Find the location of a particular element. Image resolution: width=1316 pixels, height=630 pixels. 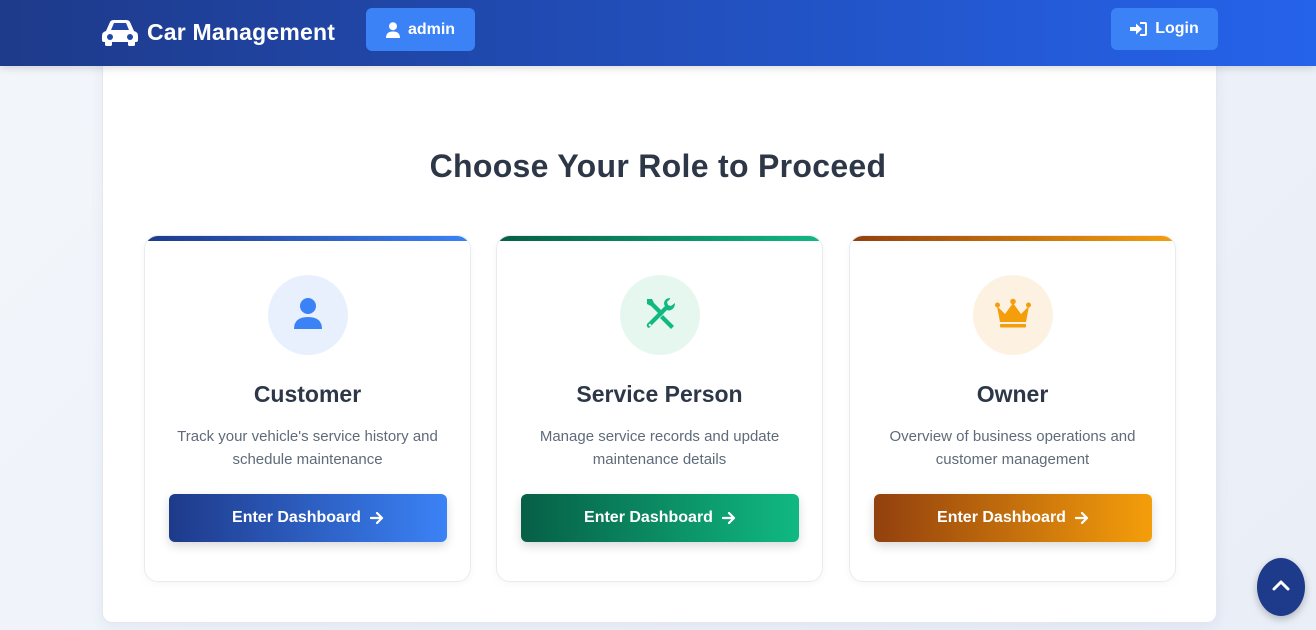

navbar: Car Management admin Login is located at coordinates (658, 33).